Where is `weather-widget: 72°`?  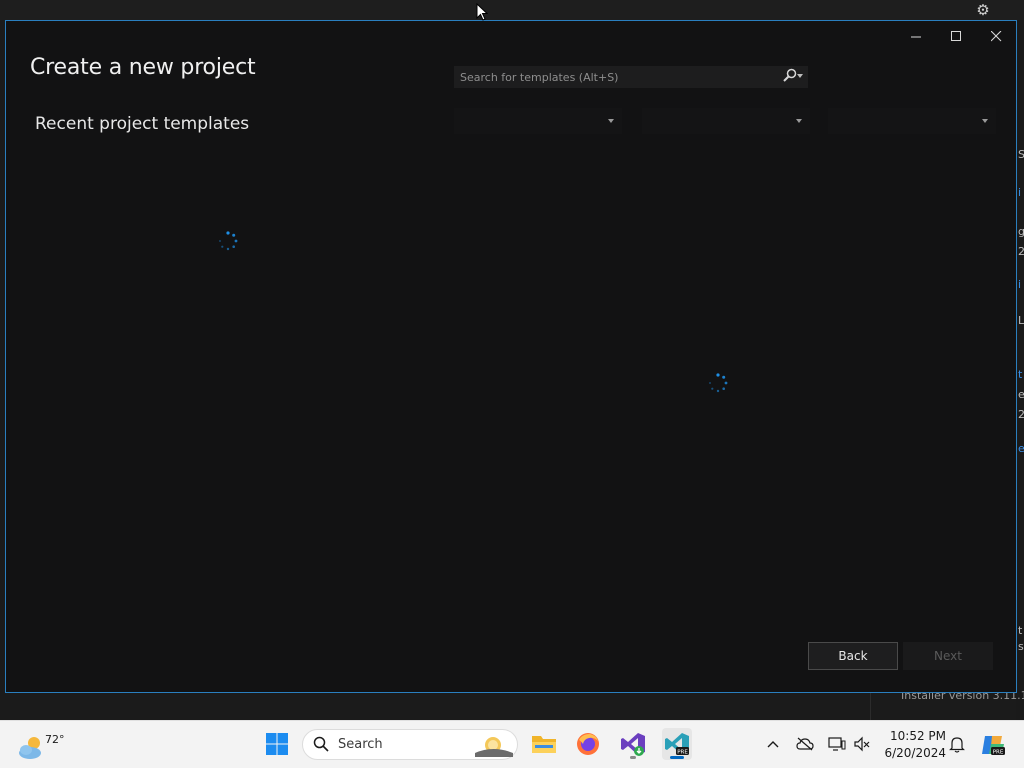
weather-widget: 72° is located at coordinates (39, 745).